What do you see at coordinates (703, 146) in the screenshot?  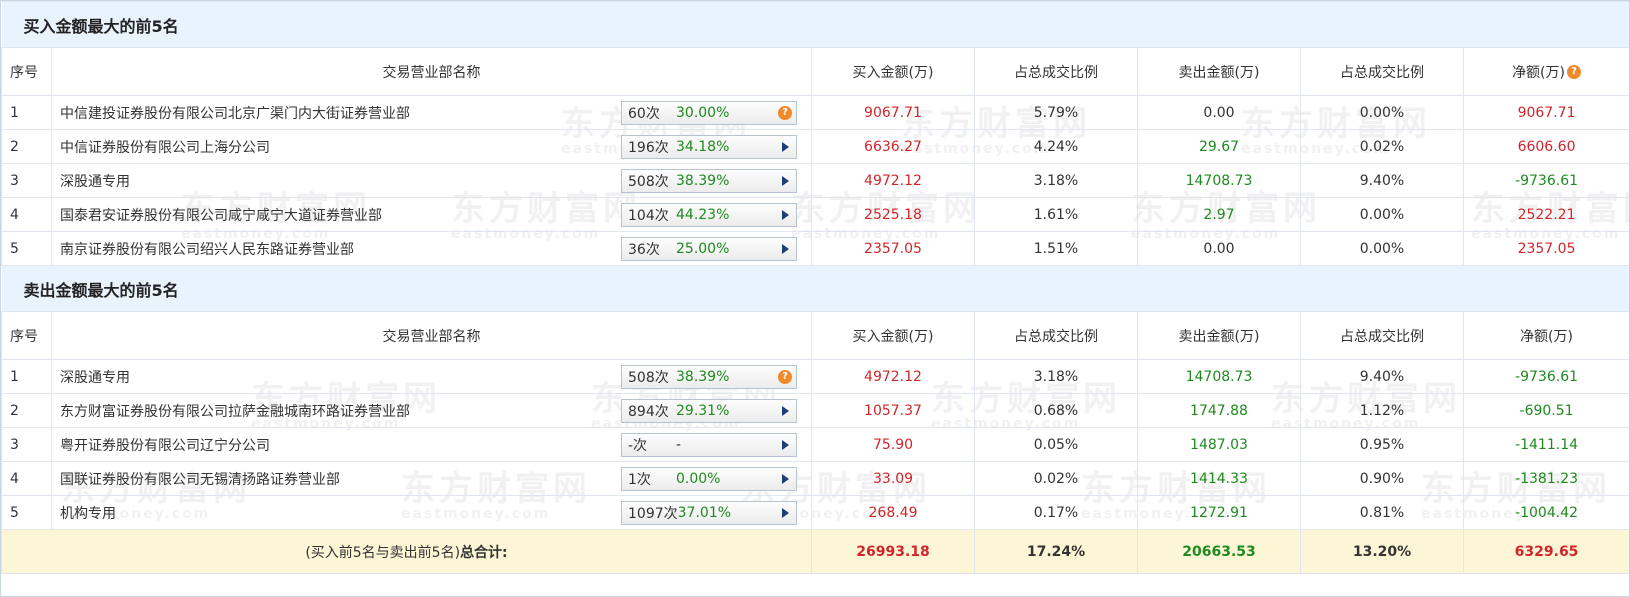 I see `success-rate: 34.18%` at bounding box center [703, 146].